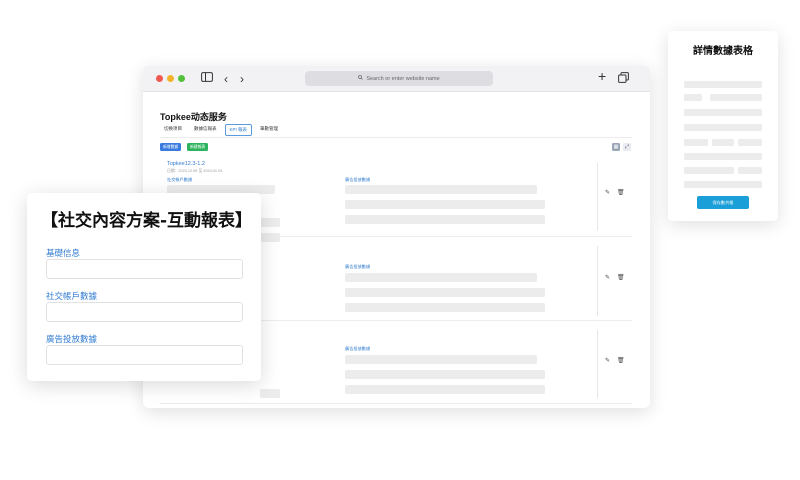 The height and width of the screenshot is (480, 800). Describe the element at coordinates (173, 130) in the screenshot. I see `tab-switch-project: 切换项目` at that location.